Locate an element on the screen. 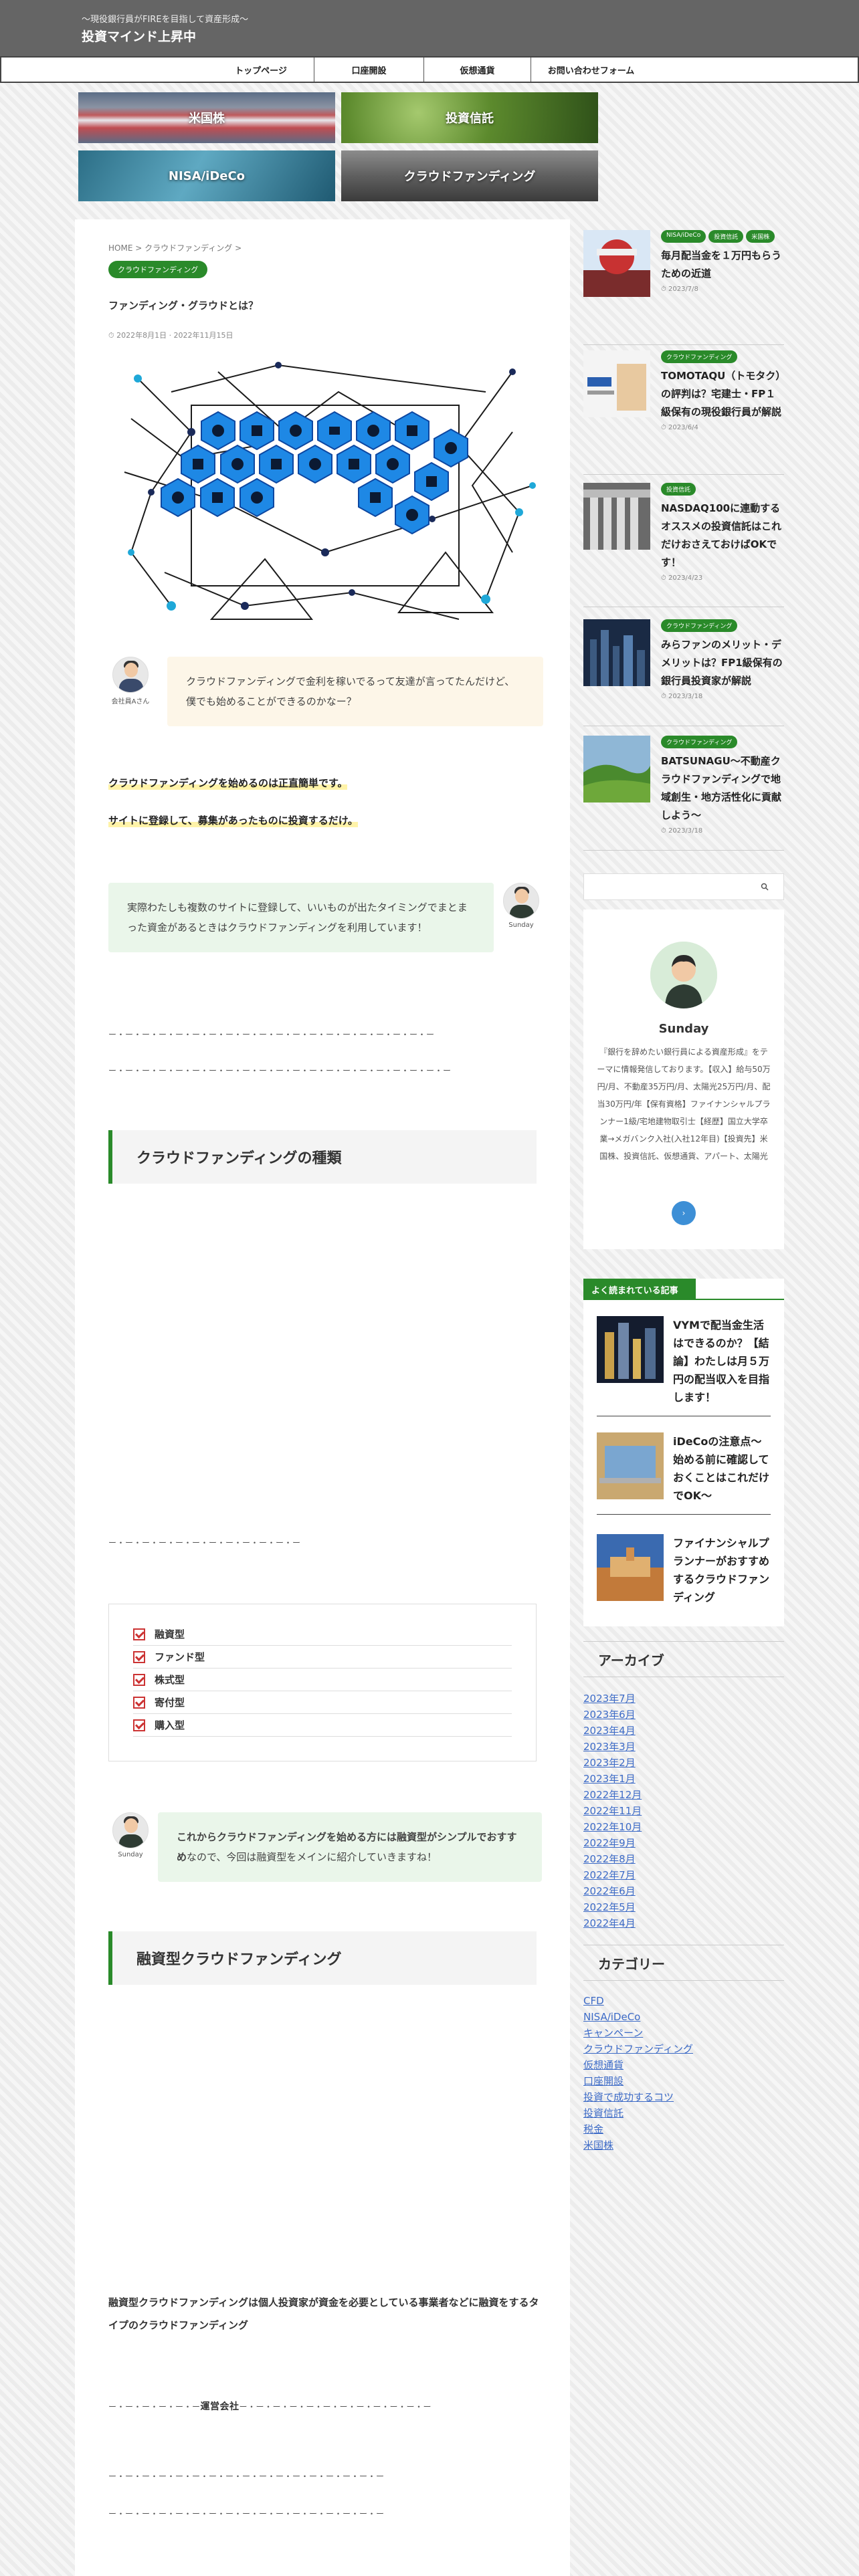  profile-more-button: › is located at coordinates (684, 1213).